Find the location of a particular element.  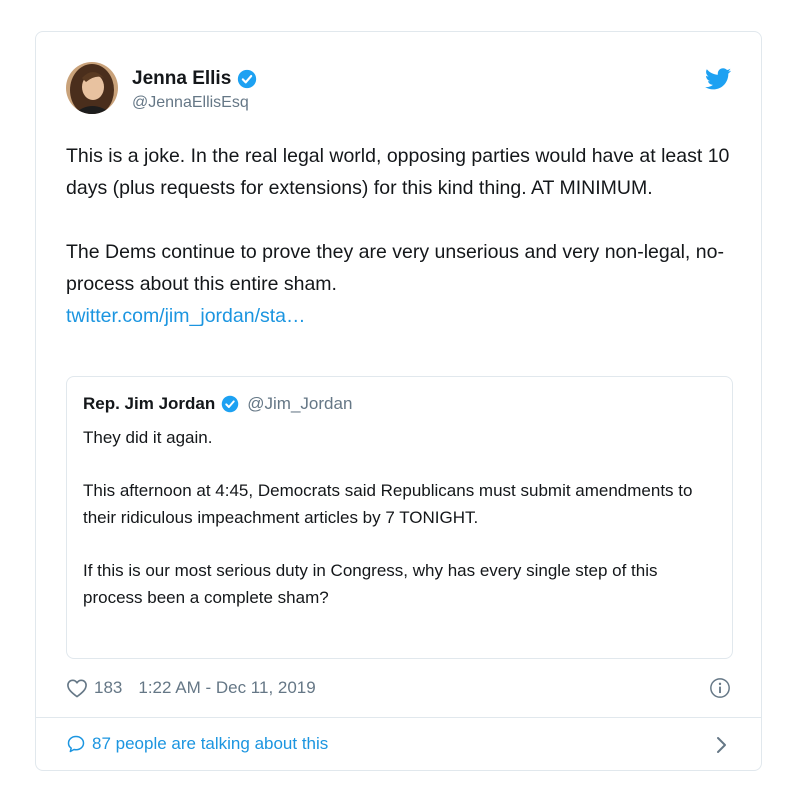

author-name-row: Jenna Ellis is located at coordinates (194, 79).